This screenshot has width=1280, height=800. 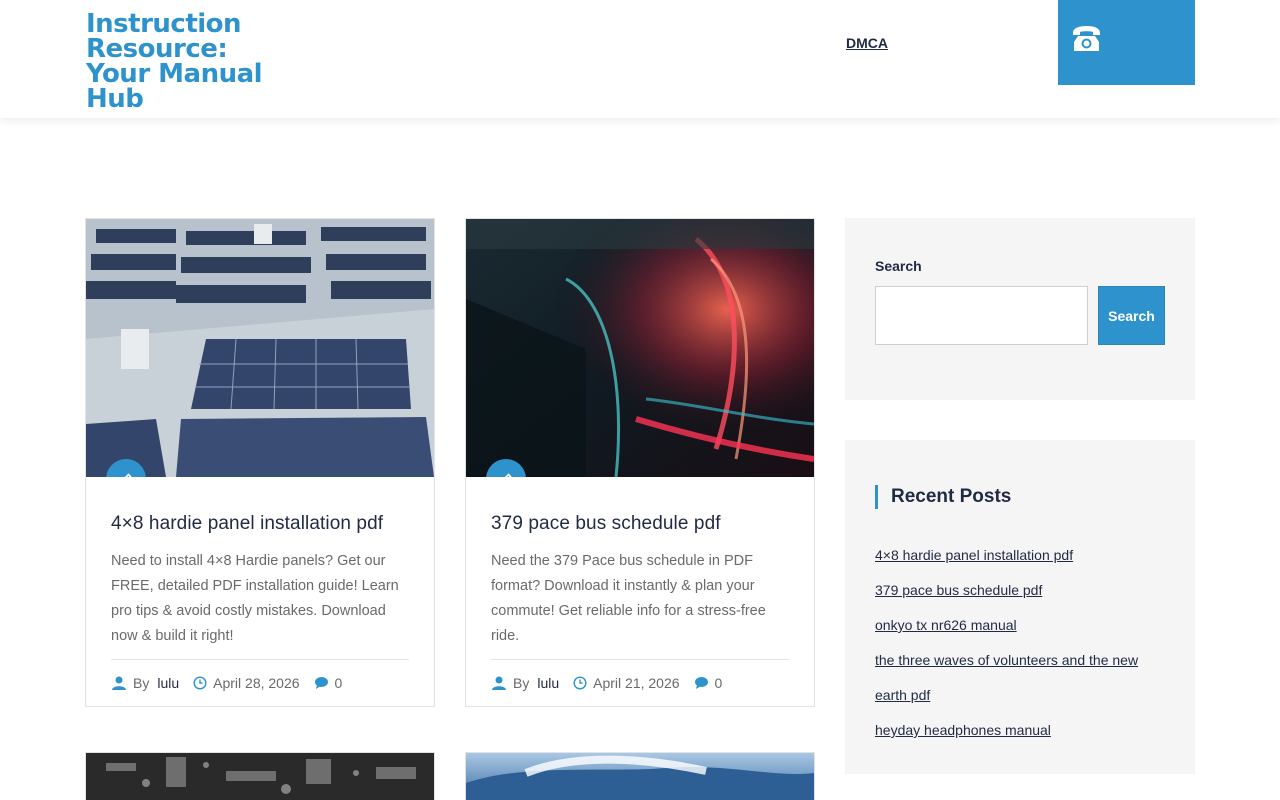 I want to click on recent-post-link: 379 pace bus schedule pdf, so click(x=1020, y=590).